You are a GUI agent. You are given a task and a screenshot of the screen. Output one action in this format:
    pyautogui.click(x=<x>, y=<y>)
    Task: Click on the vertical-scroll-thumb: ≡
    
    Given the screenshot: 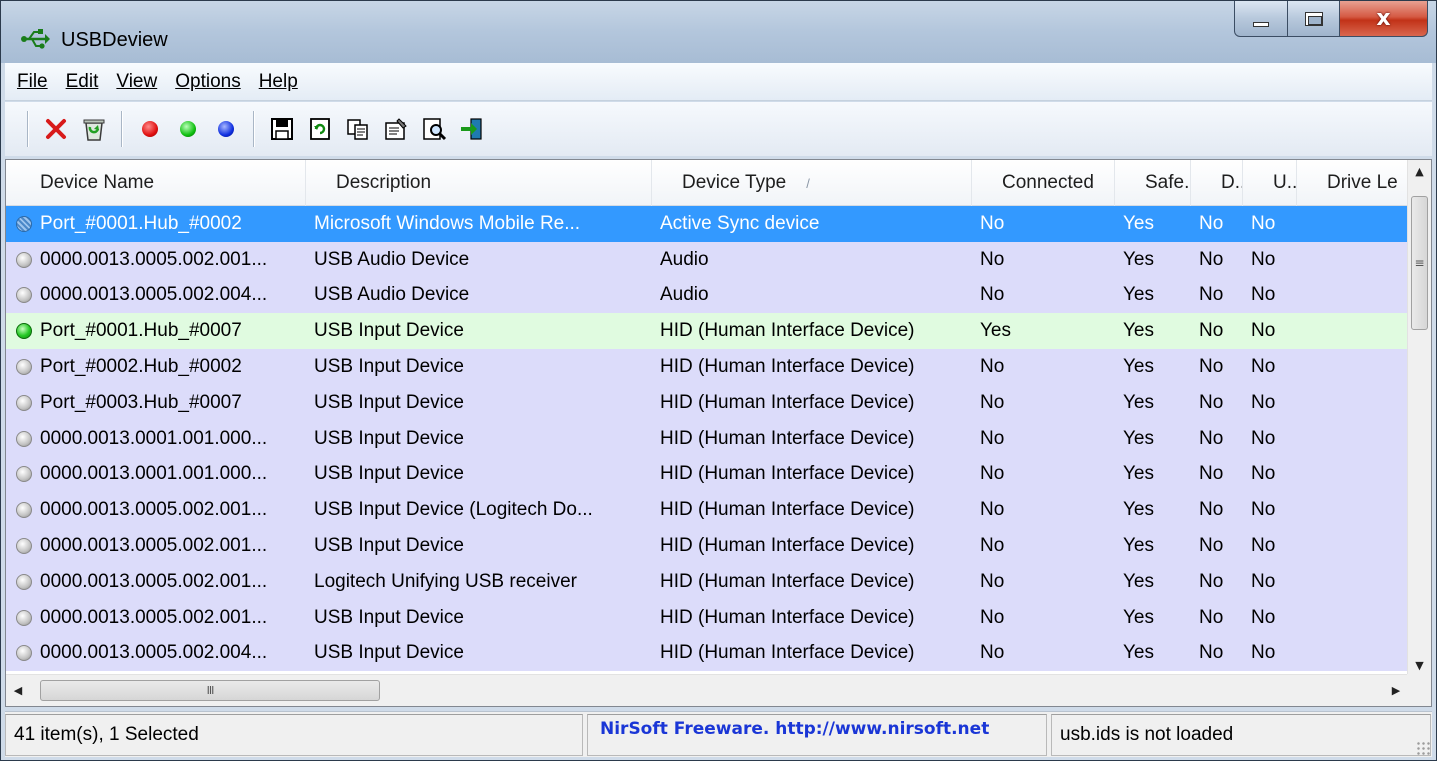 What is the action you would take?
    pyautogui.click(x=1419, y=263)
    